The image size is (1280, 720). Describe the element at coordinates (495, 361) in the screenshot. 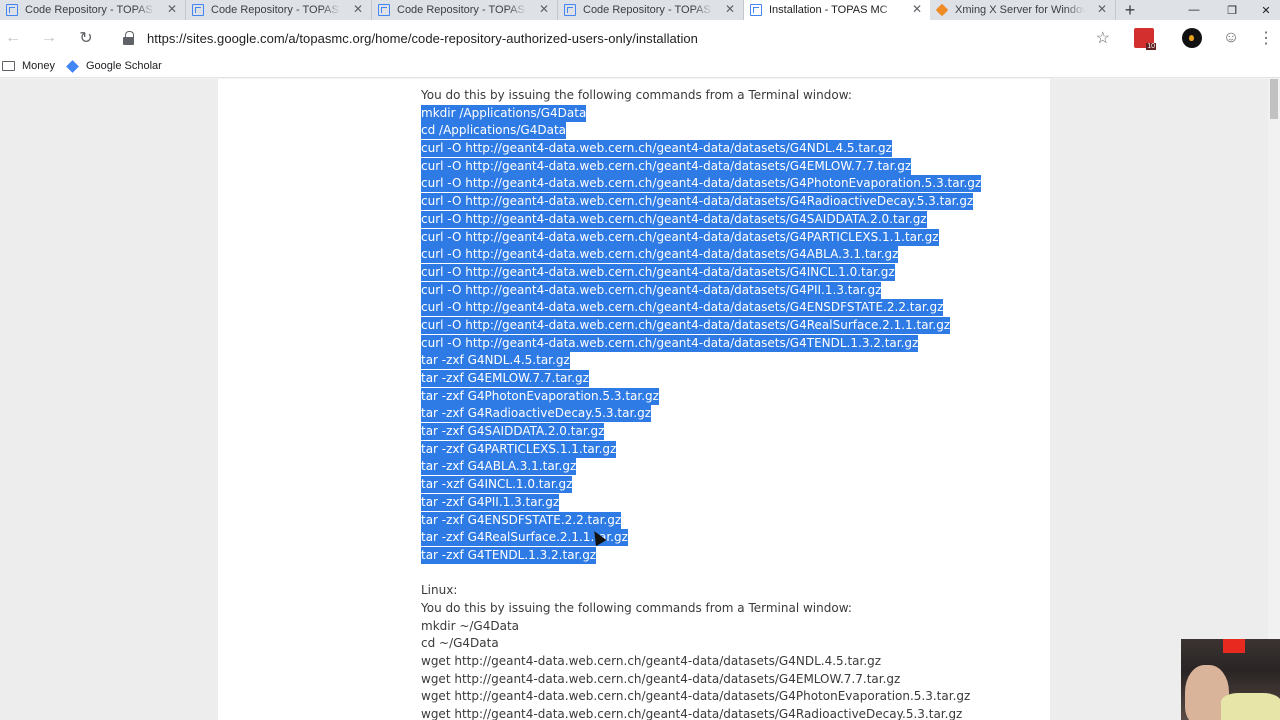

I see `command-line: tar -zxf G4NDL.4.5.tar.gz` at that location.